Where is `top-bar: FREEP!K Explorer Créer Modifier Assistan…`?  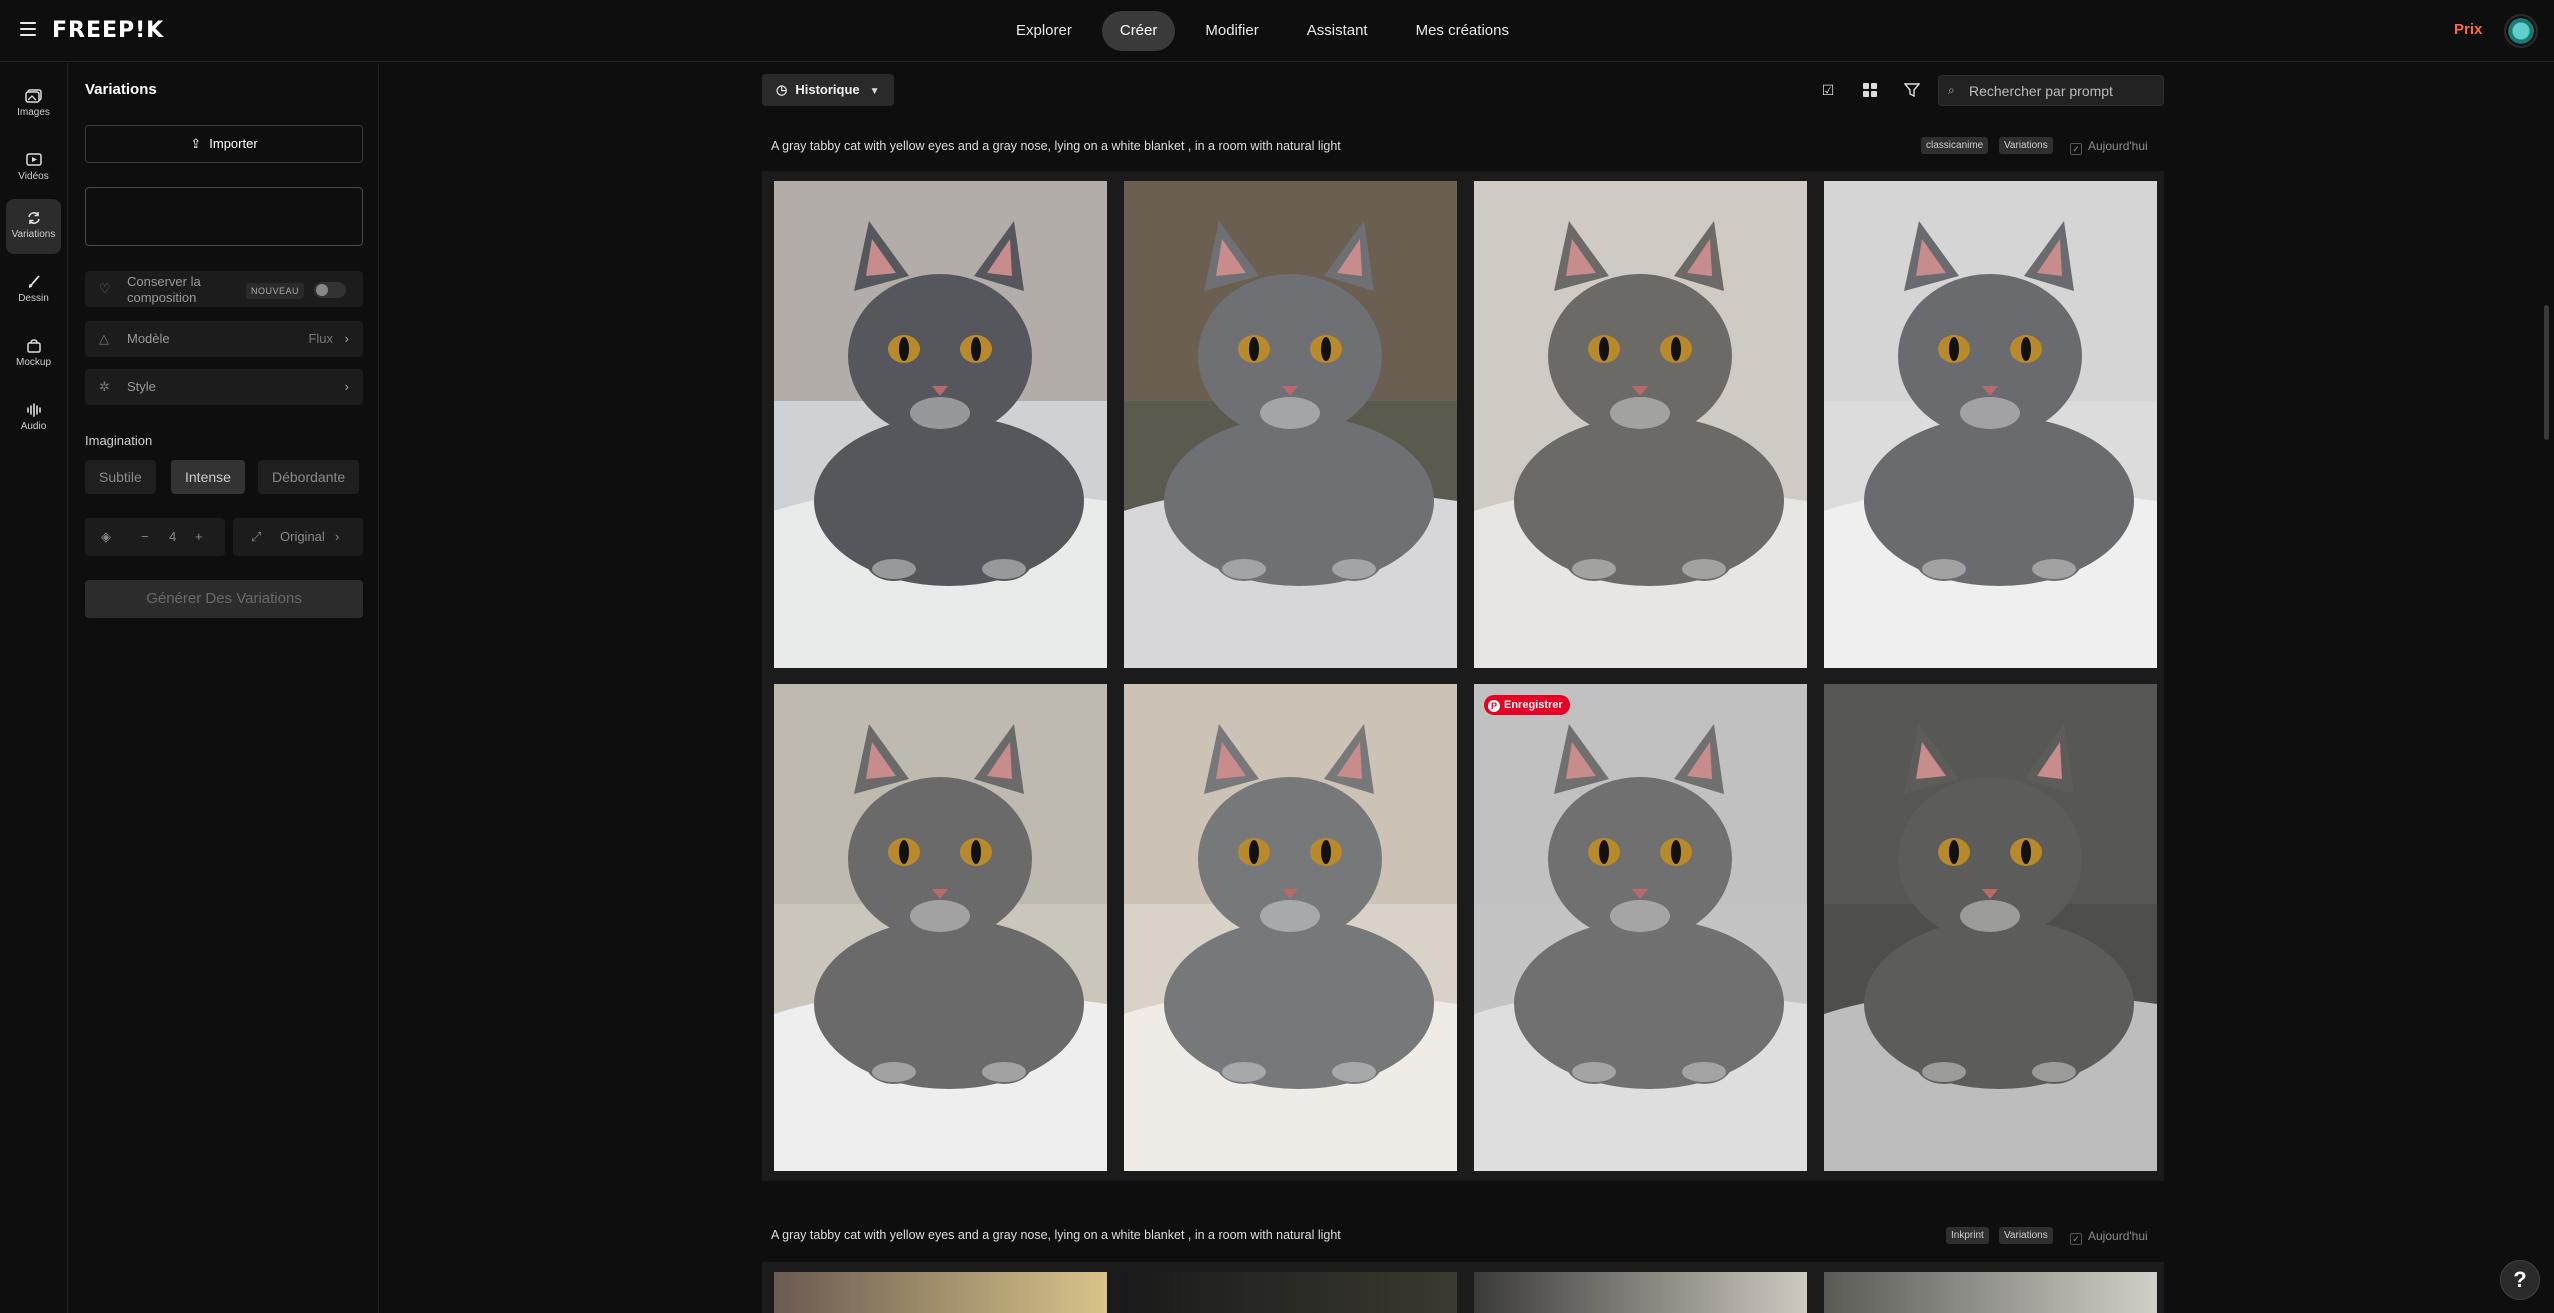
top-bar: FREEP!K Explorer Créer Modifier Assistan… is located at coordinates (1277, 31).